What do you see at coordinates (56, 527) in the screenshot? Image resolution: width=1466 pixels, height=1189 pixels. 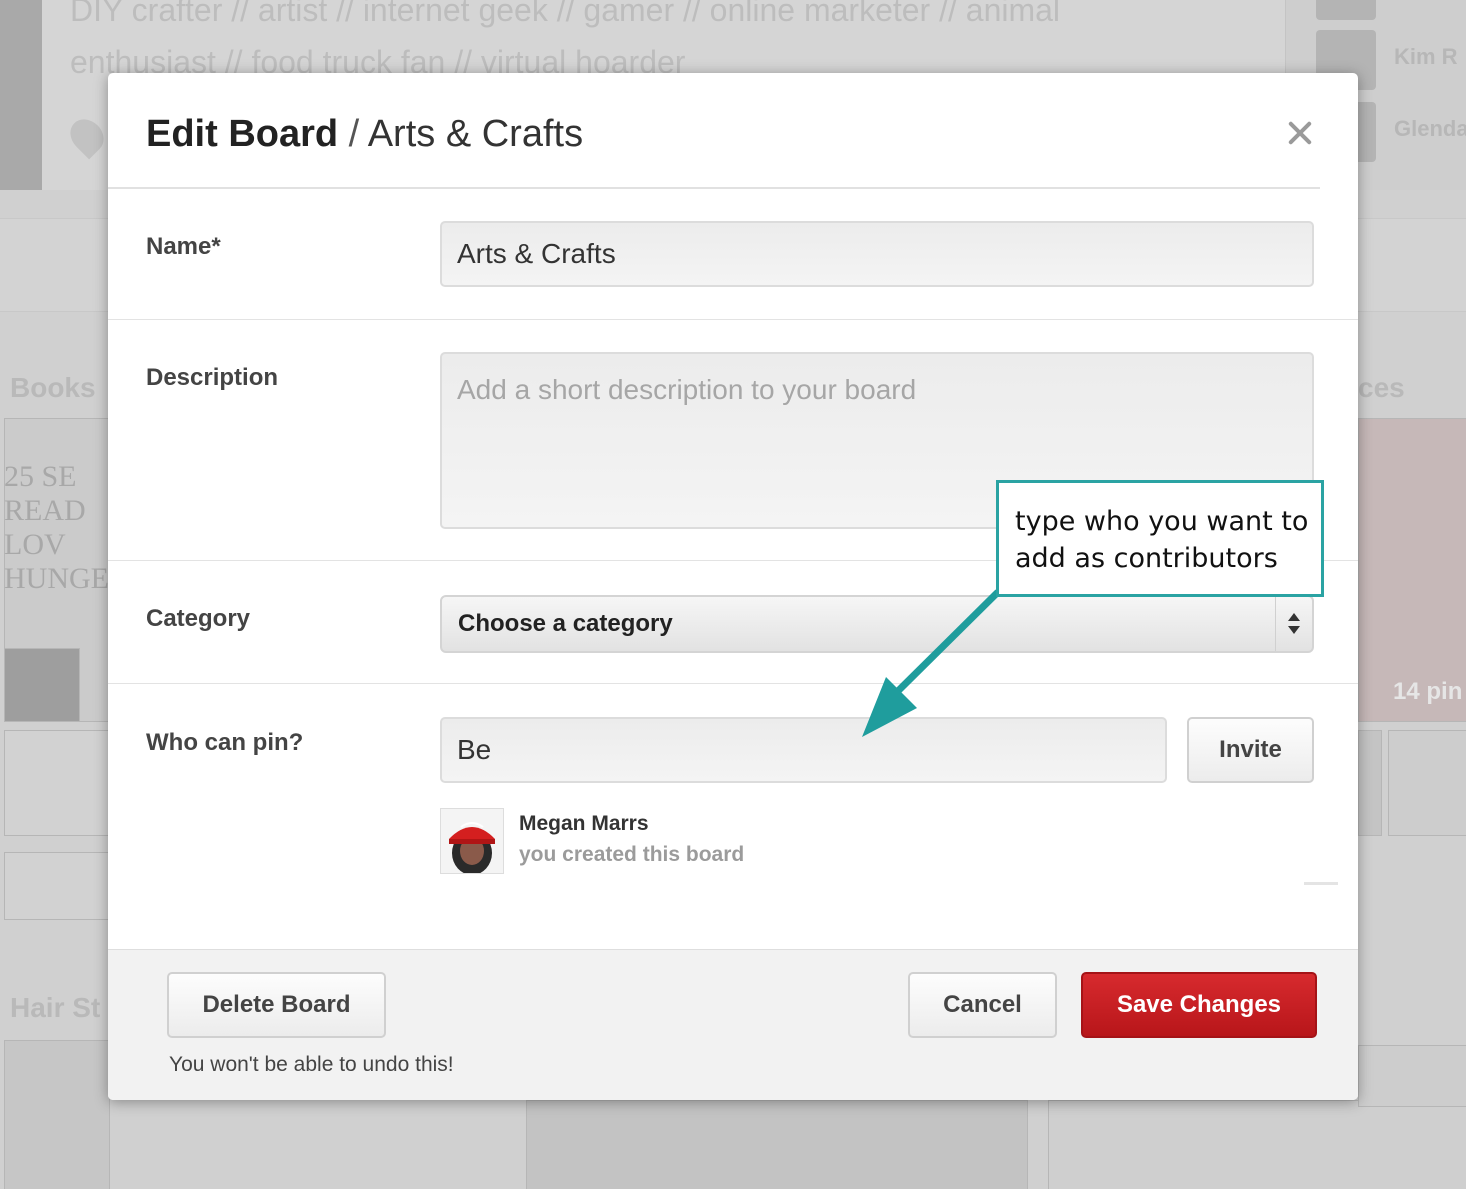 I see `book-cover-text: 25 SE READ LOV HUNGE` at bounding box center [56, 527].